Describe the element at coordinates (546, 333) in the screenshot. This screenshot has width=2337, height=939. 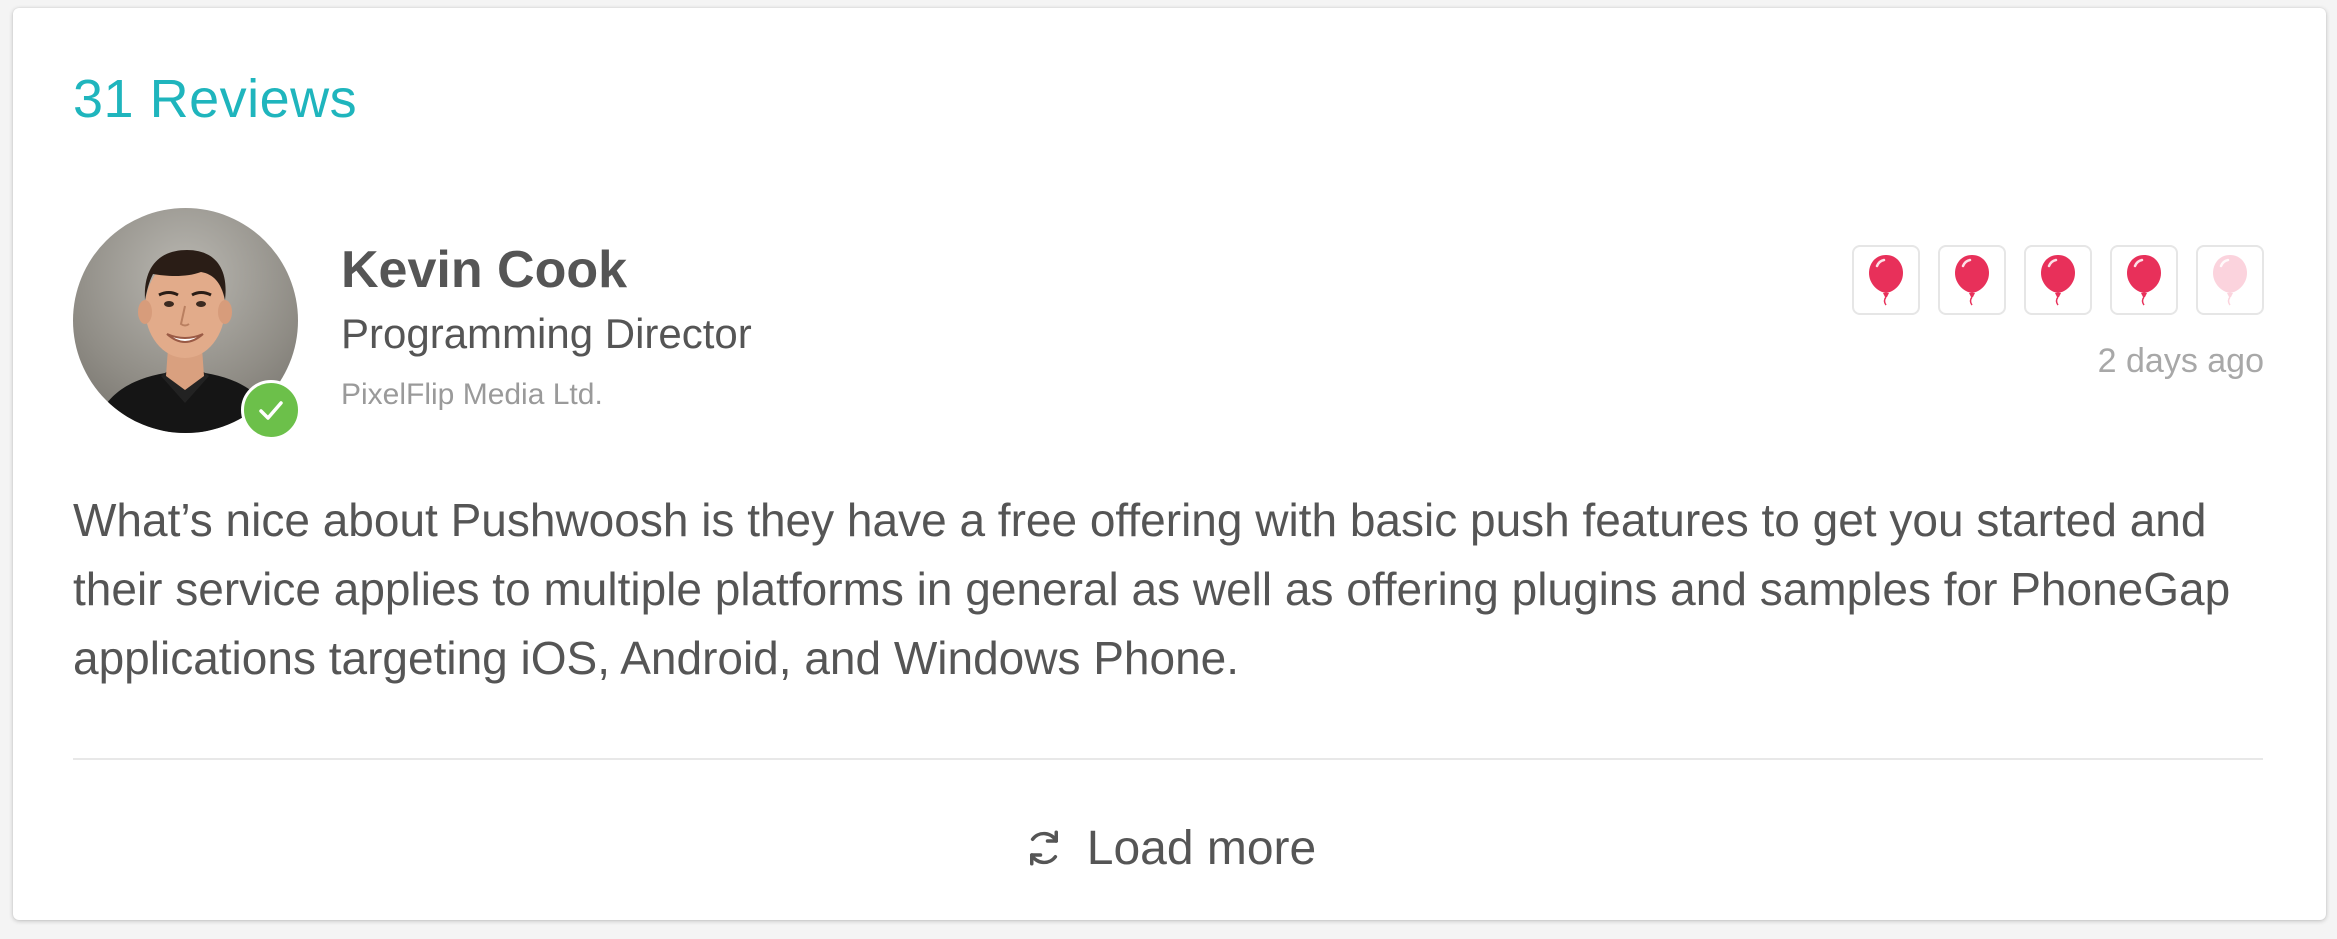
I see `reviewer-job-title: Programming Director` at that location.